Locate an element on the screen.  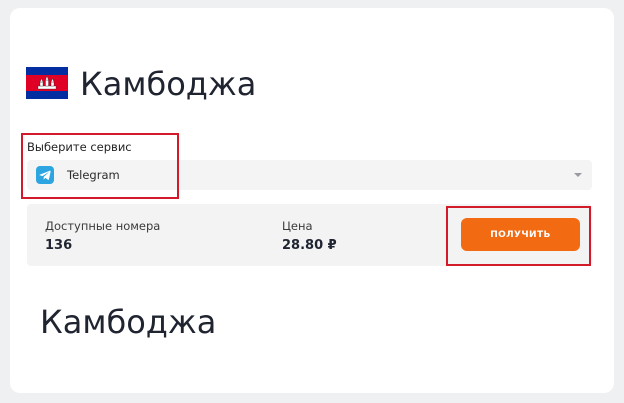
page-title: Камбоджа is located at coordinates (168, 84).